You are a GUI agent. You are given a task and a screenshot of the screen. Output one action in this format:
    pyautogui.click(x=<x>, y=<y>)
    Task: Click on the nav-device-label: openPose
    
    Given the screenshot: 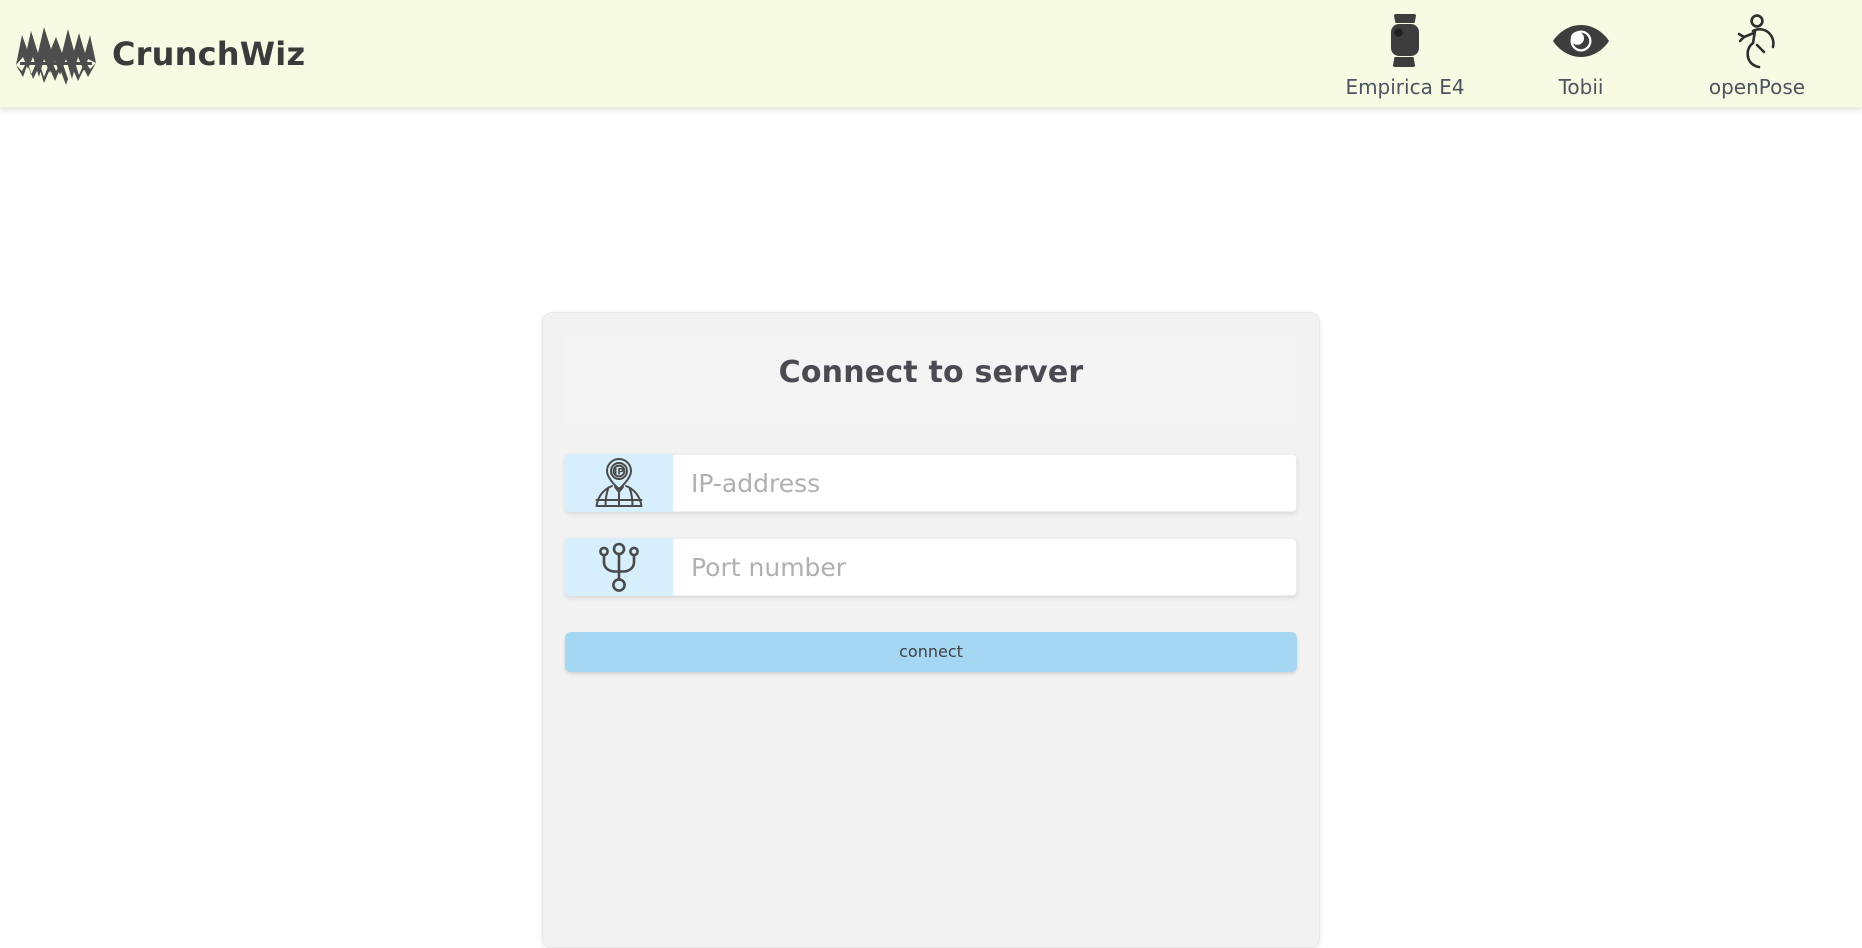 What is the action you would take?
    pyautogui.click(x=1757, y=86)
    